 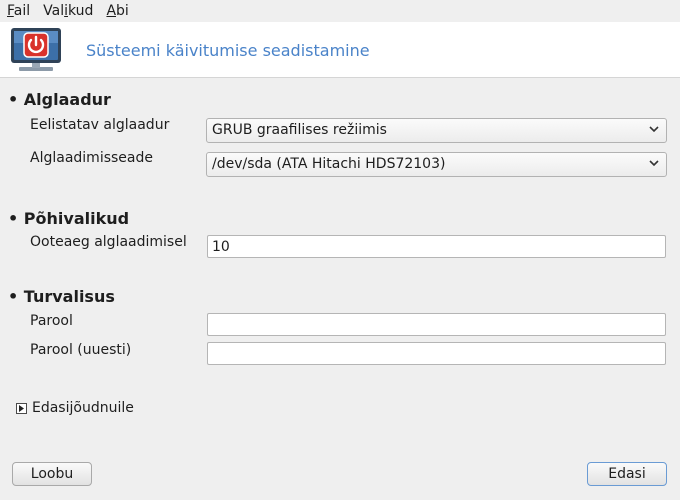 I want to click on next-button: Edasi, so click(x=627, y=474).